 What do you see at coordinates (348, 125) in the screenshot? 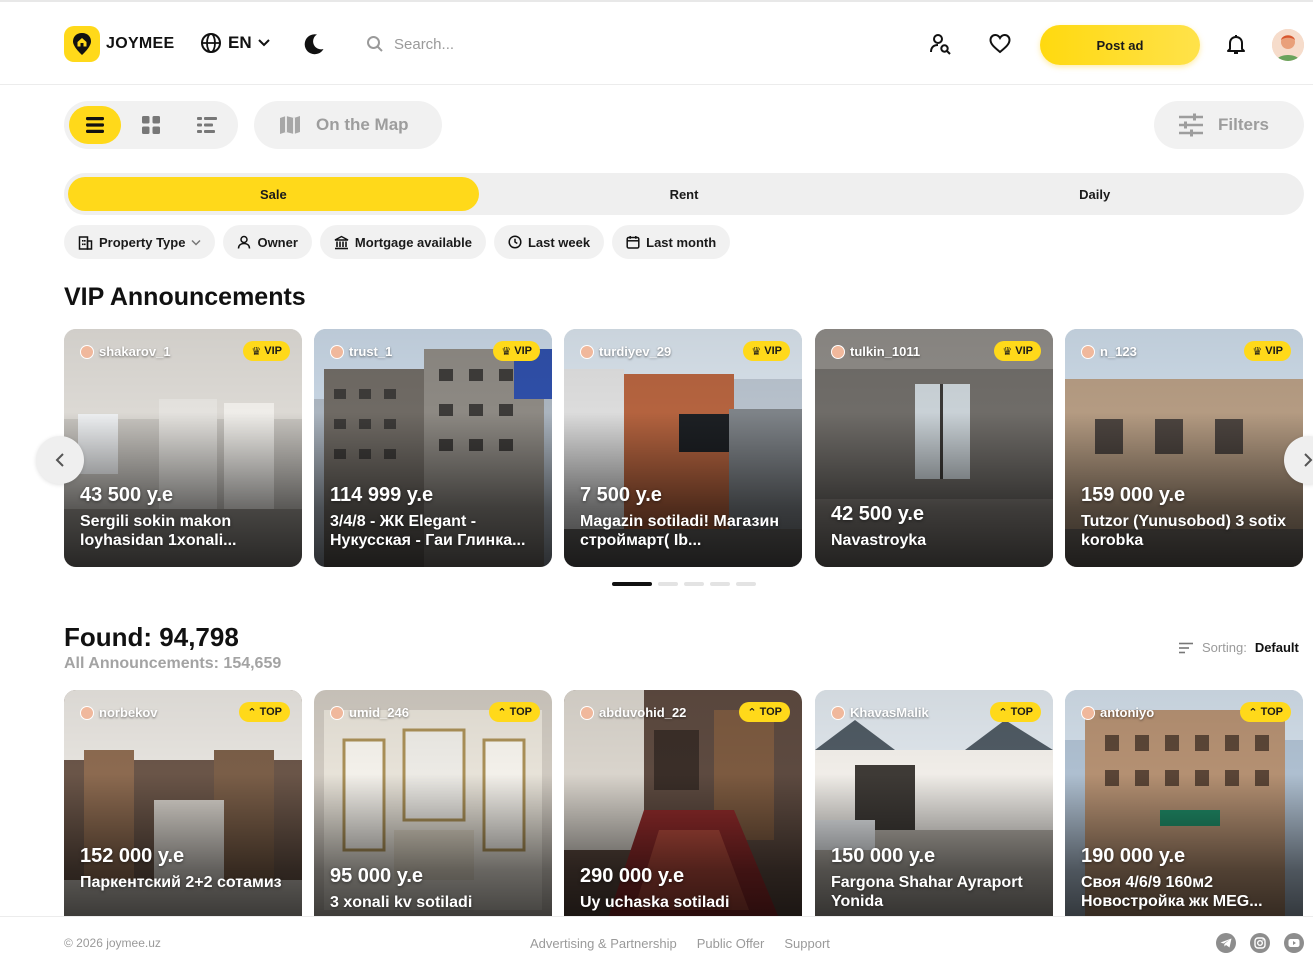
I see `on-the-map-button: On the Map` at bounding box center [348, 125].